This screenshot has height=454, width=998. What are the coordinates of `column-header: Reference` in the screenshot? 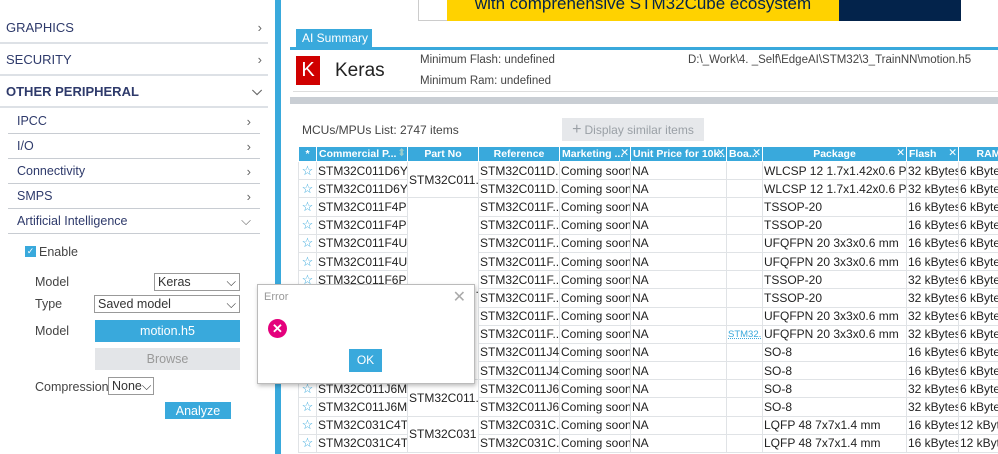 It's located at (519, 154).